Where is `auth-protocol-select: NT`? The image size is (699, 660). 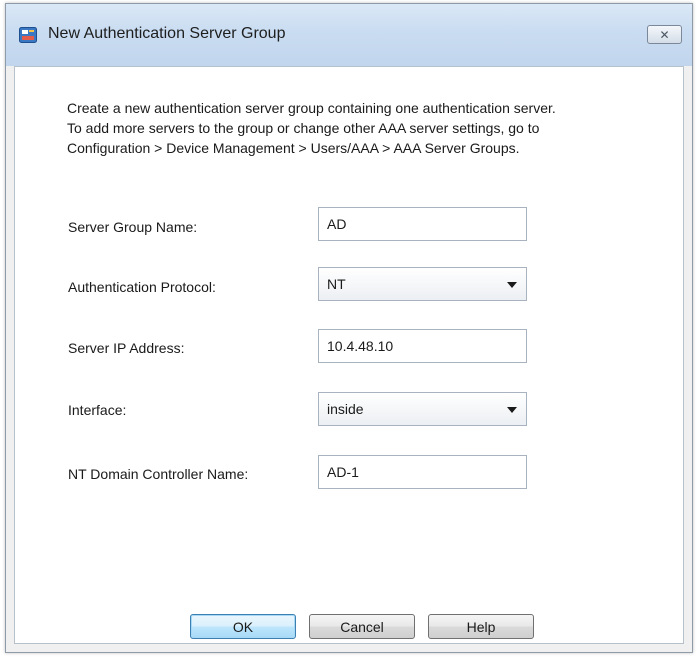
auth-protocol-select: NT is located at coordinates (422, 284).